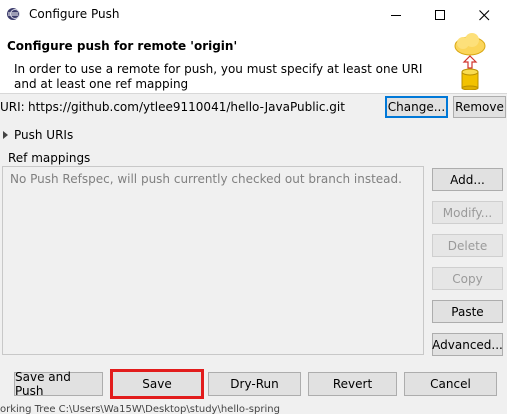 This screenshot has height=414, width=507. I want to click on ref-mappings-label: Ref mappings, so click(49, 158).